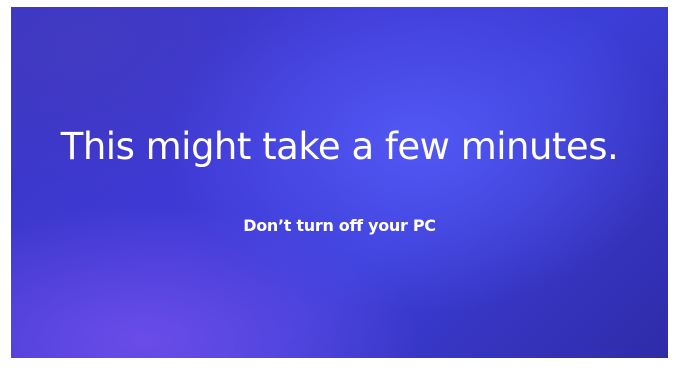 The width and height of the screenshot is (676, 385). I want to click on power-warning: Don’t turn off your PC, so click(339, 225).